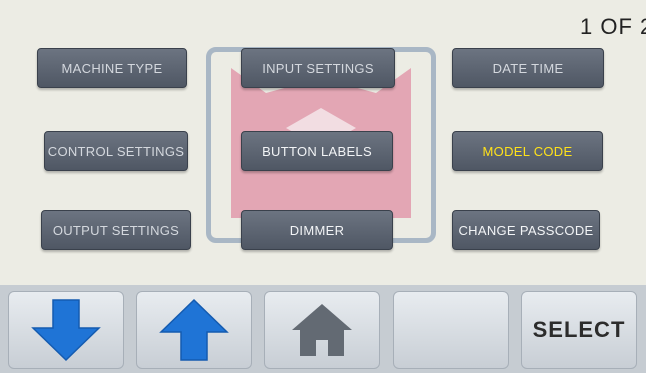 The image size is (646, 373). I want to click on scroll-up-button, so click(194, 330).